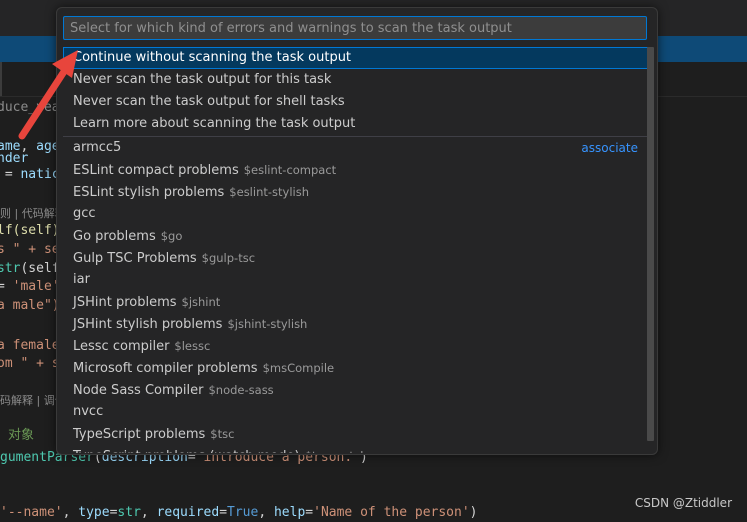 The image size is (747, 522). What do you see at coordinates (683, 503) in the screenshot?
I see `watermark: CSDN @Ztiddler` at bounding box center [683, 503].